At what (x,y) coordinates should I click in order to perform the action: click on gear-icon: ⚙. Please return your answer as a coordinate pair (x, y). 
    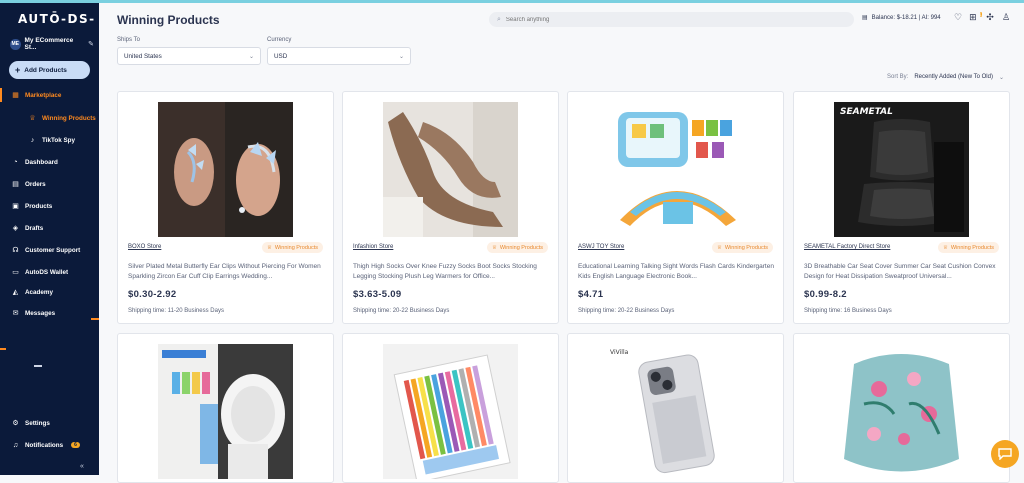
    Looking at the image, I should click on (15, 423).